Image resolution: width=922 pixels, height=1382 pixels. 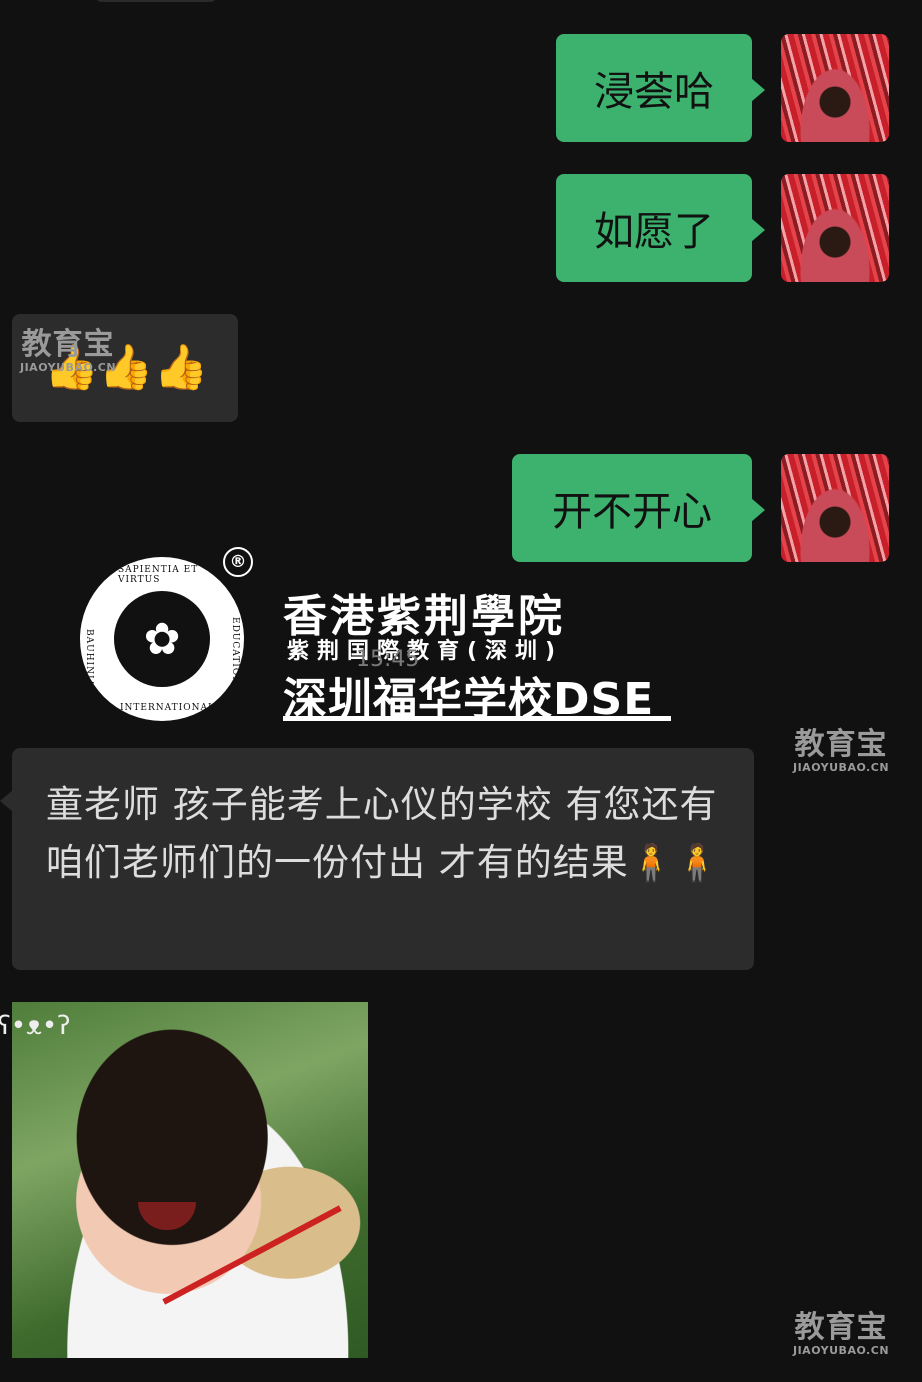 I want to click on outgoing-message-bubble: 如愿了, so click(x=660, y=228).